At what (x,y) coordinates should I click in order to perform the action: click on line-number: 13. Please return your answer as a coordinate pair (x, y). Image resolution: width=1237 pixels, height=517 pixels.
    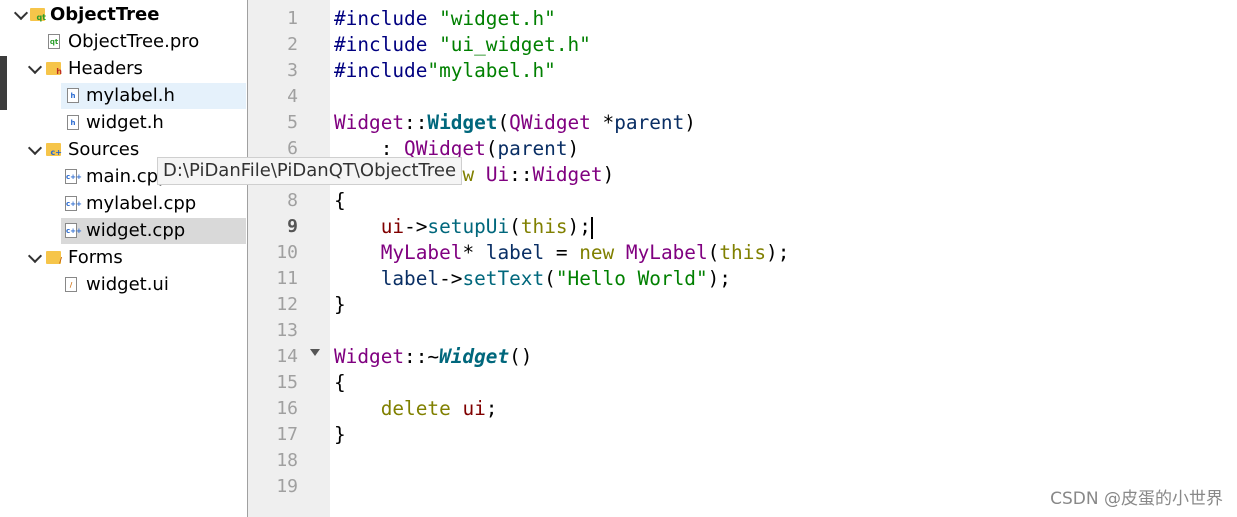
    Looking at the image, I should click on (287, 330).